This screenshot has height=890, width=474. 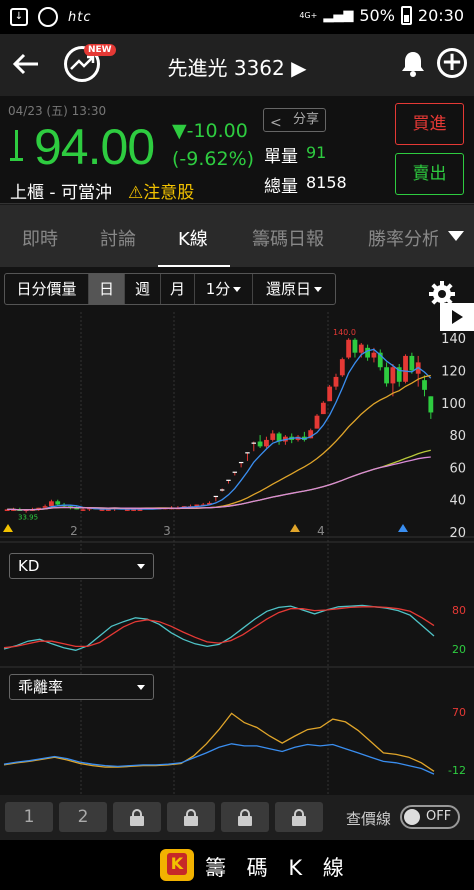 What do you see at coordinates (321, 531) in the screenshot?
I see `date-axis-label: 4` at bounding box center [321, 531].